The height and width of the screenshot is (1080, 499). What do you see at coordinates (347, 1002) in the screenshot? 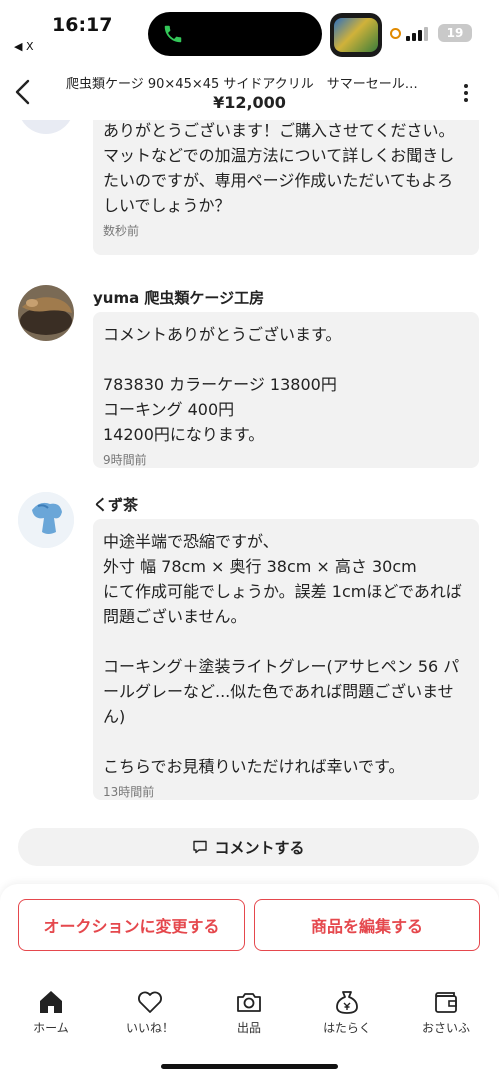
I see `money-bag-icon` at bounding box center [347, 1002].